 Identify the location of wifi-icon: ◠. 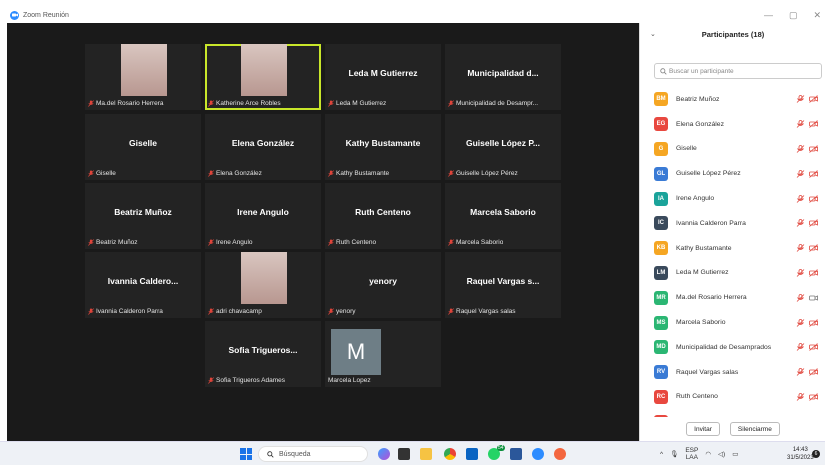
(708, 454).